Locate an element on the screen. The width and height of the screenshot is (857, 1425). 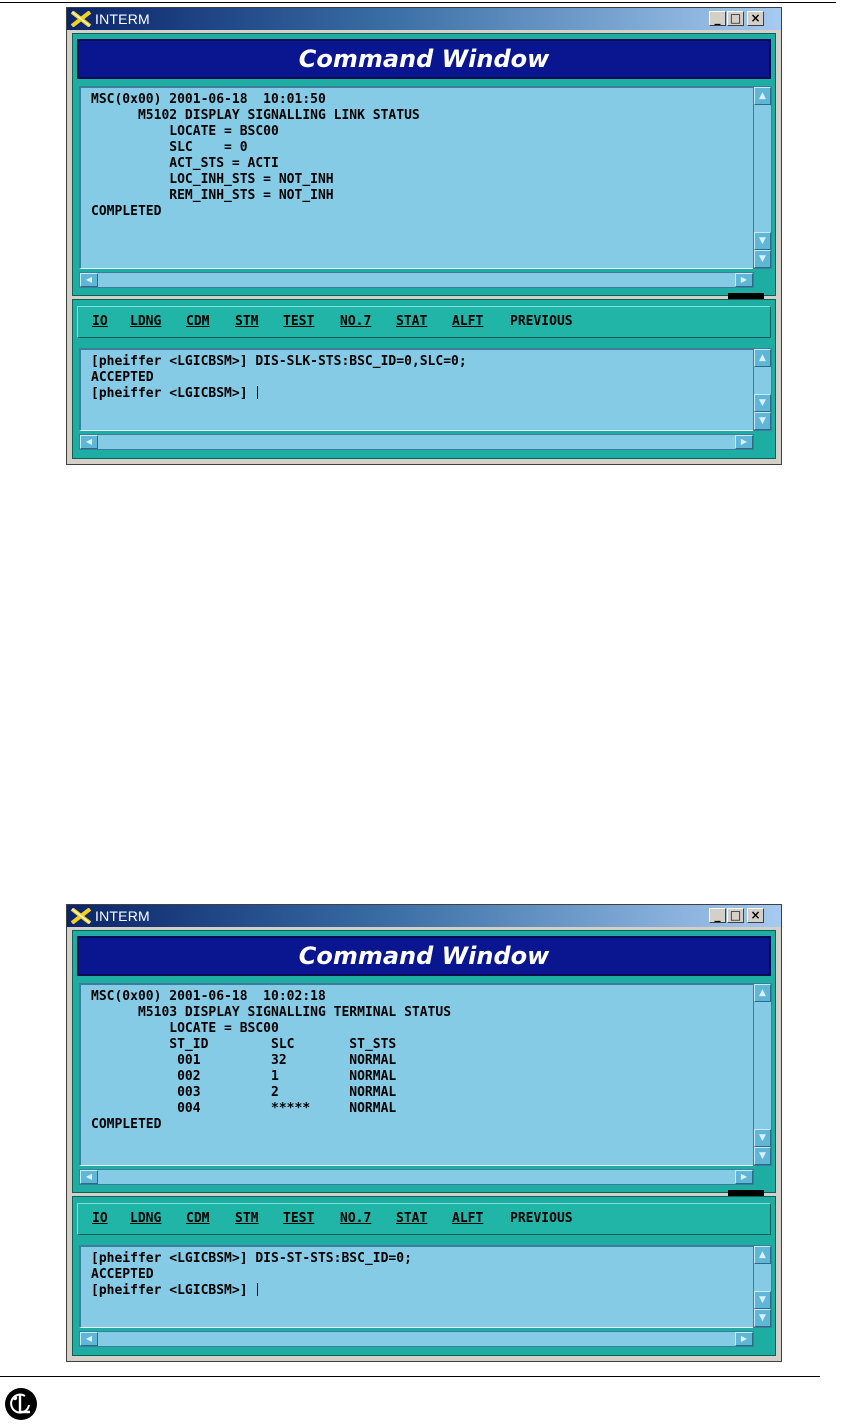
page-top-rule is located at coordinates (418, 2).